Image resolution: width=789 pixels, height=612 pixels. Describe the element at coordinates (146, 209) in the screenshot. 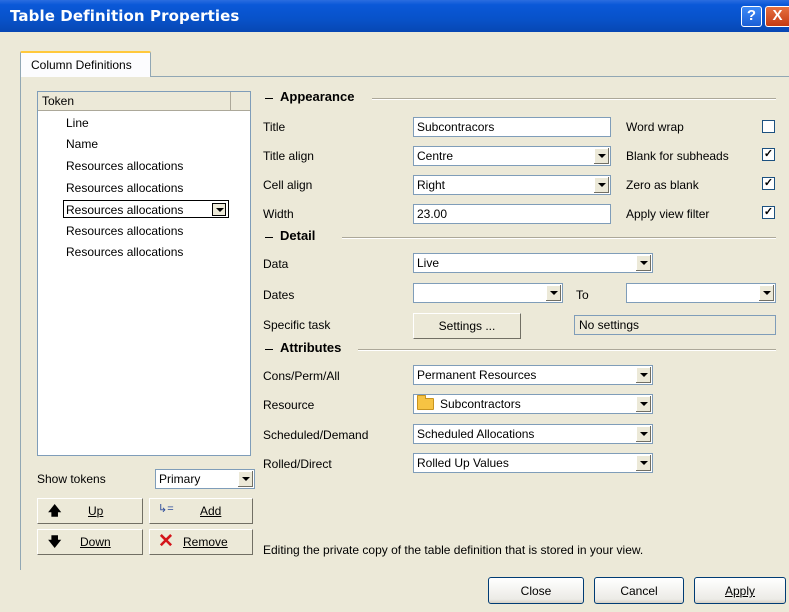

I see `list-item-selected: Resources allocations` at that location.